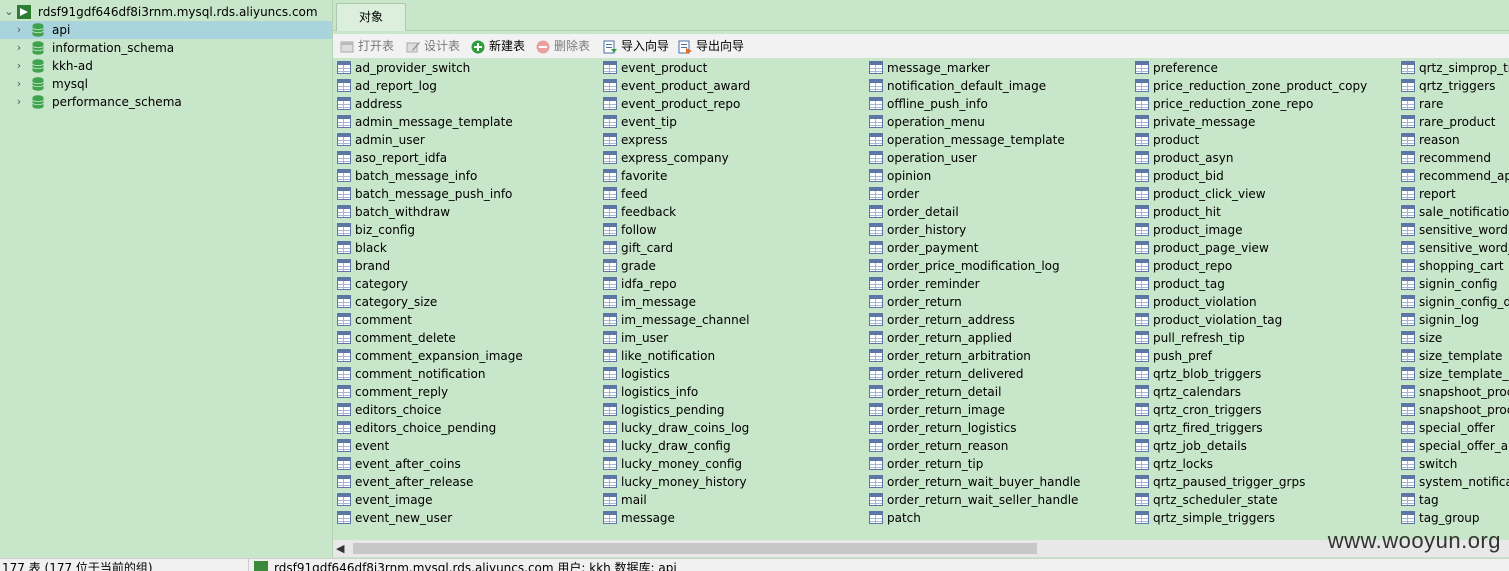 This screenshot has width=1509, height=571. Describe the element at coordinates (695, 548) in the screenshot. I see `scrollbar-thumb` at that location.